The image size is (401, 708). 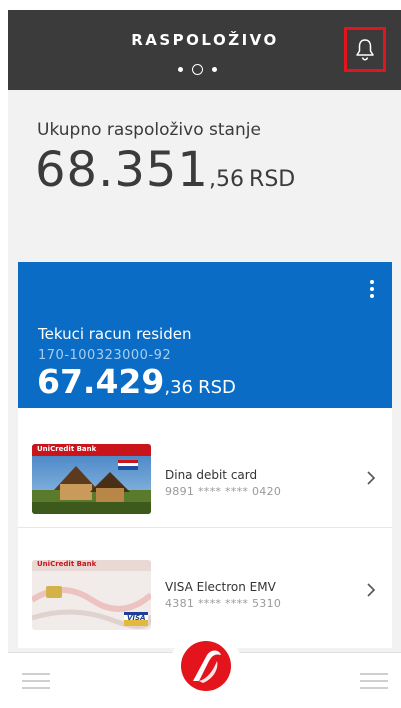 What do you see at coordinates (149, 130) in the screenshot?
I see `total-balance-label: Ukupno raspoloživo stanje` at bounding box center [149, 130].